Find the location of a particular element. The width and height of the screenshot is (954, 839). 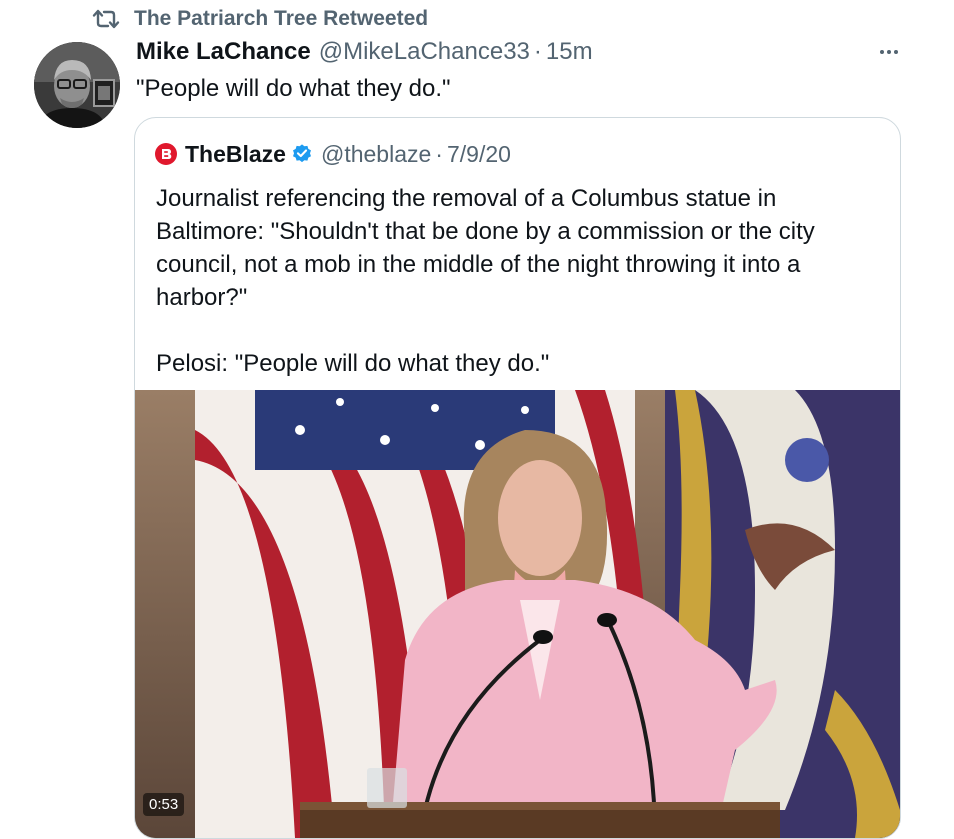

tweet-text: "People will do what they do." is located at coordinates (293, 88).